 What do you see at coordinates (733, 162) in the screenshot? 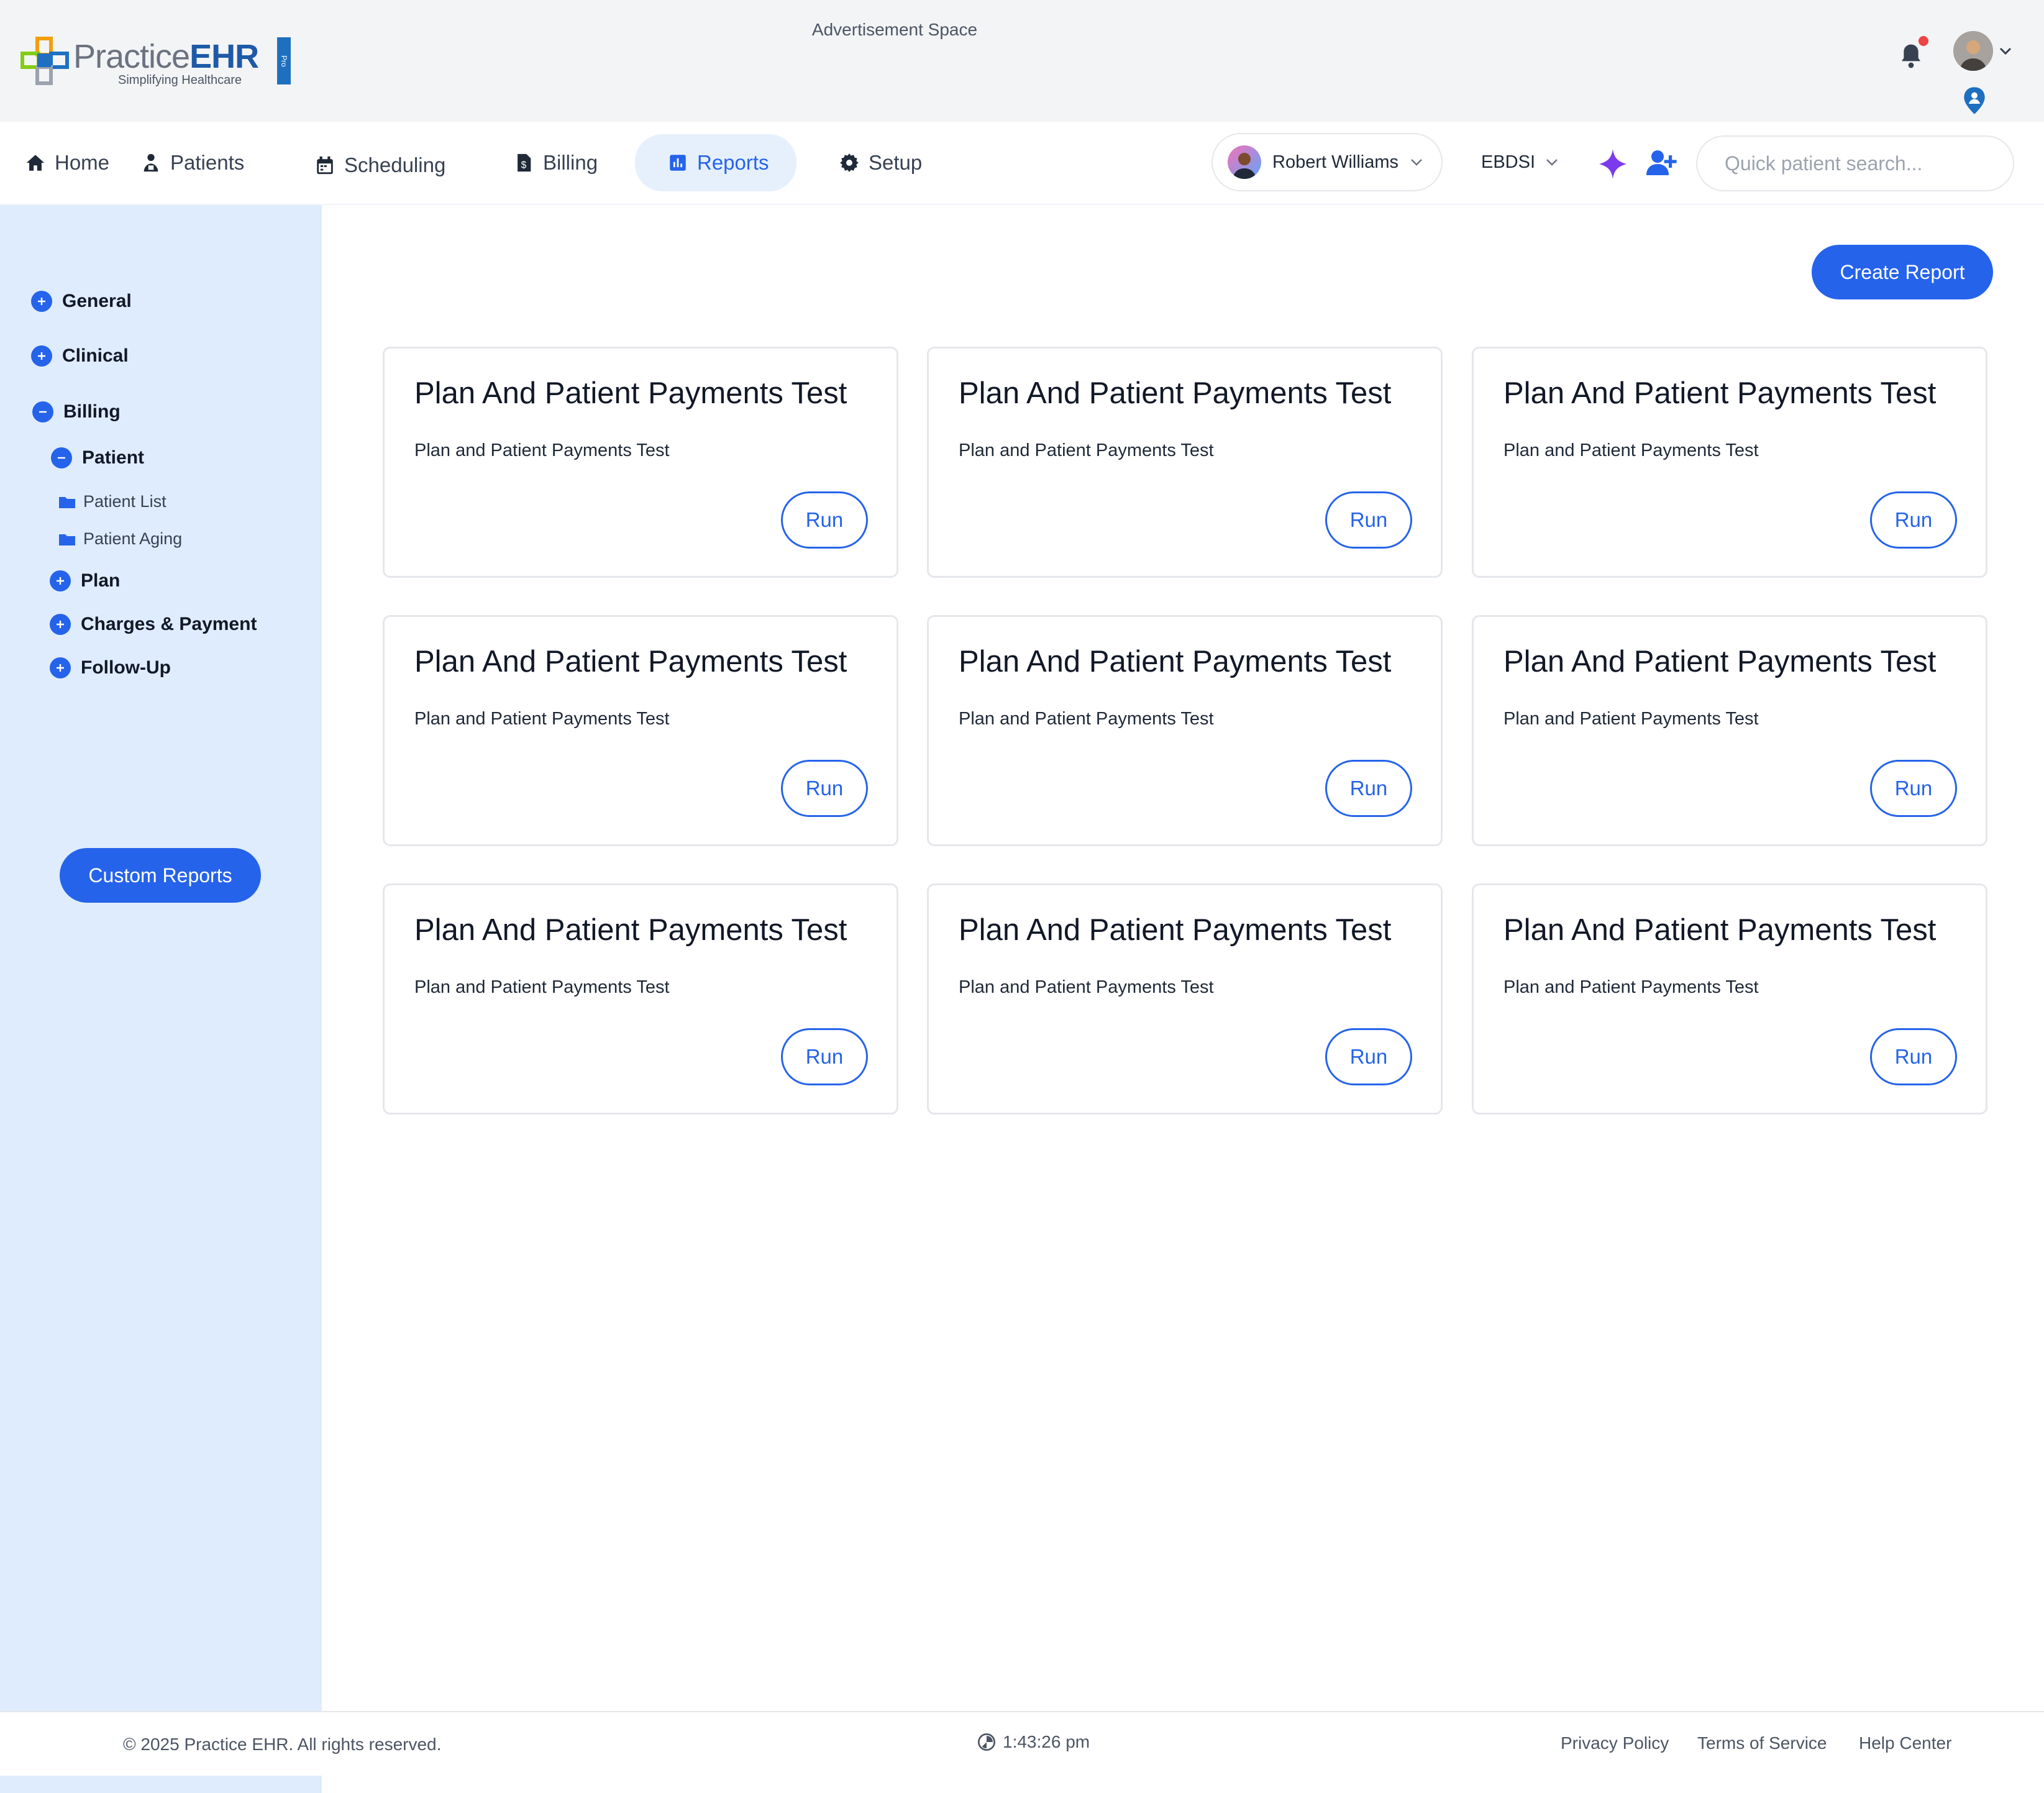
I see `nav-reports-label: Reports` at bounding box center [733, 162].